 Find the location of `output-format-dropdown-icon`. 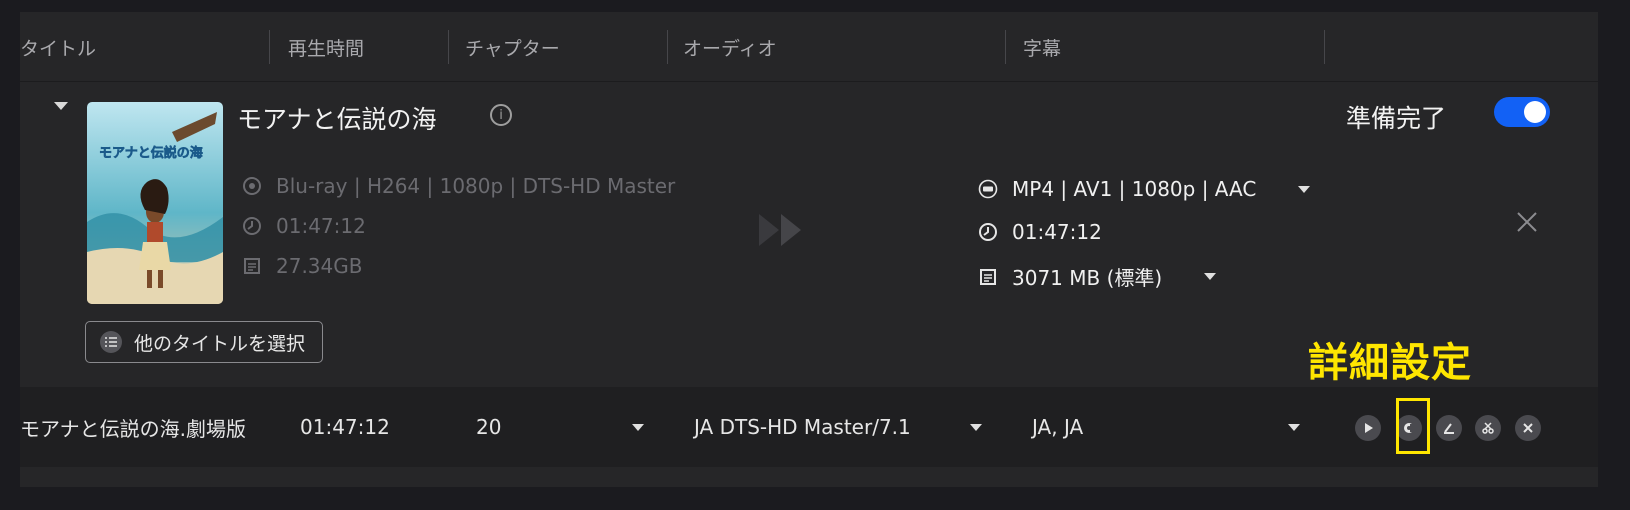

output-format-dropdown-icon is located at coordinates (1304, 189).